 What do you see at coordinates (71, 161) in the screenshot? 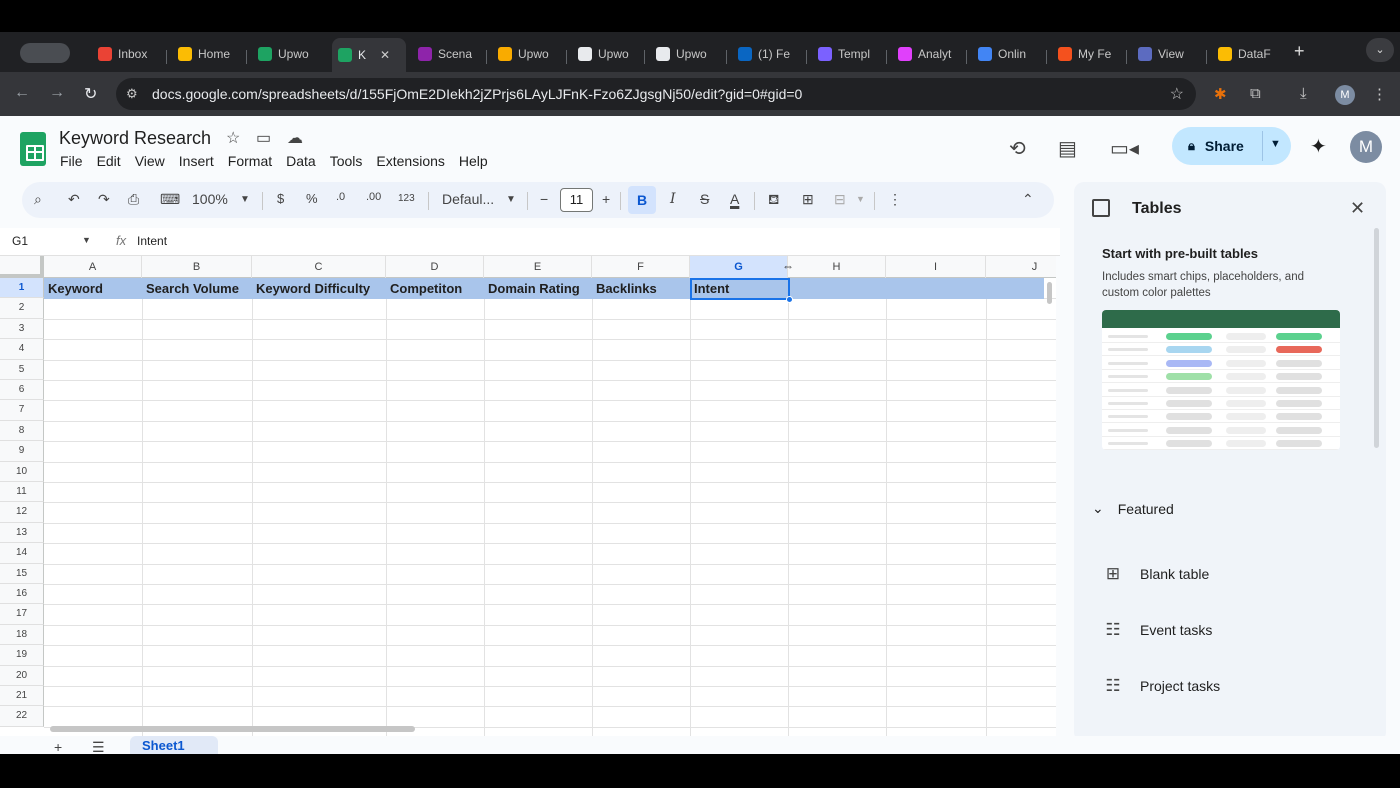
I see `menu-file: File` at bounding box center [71, 161].